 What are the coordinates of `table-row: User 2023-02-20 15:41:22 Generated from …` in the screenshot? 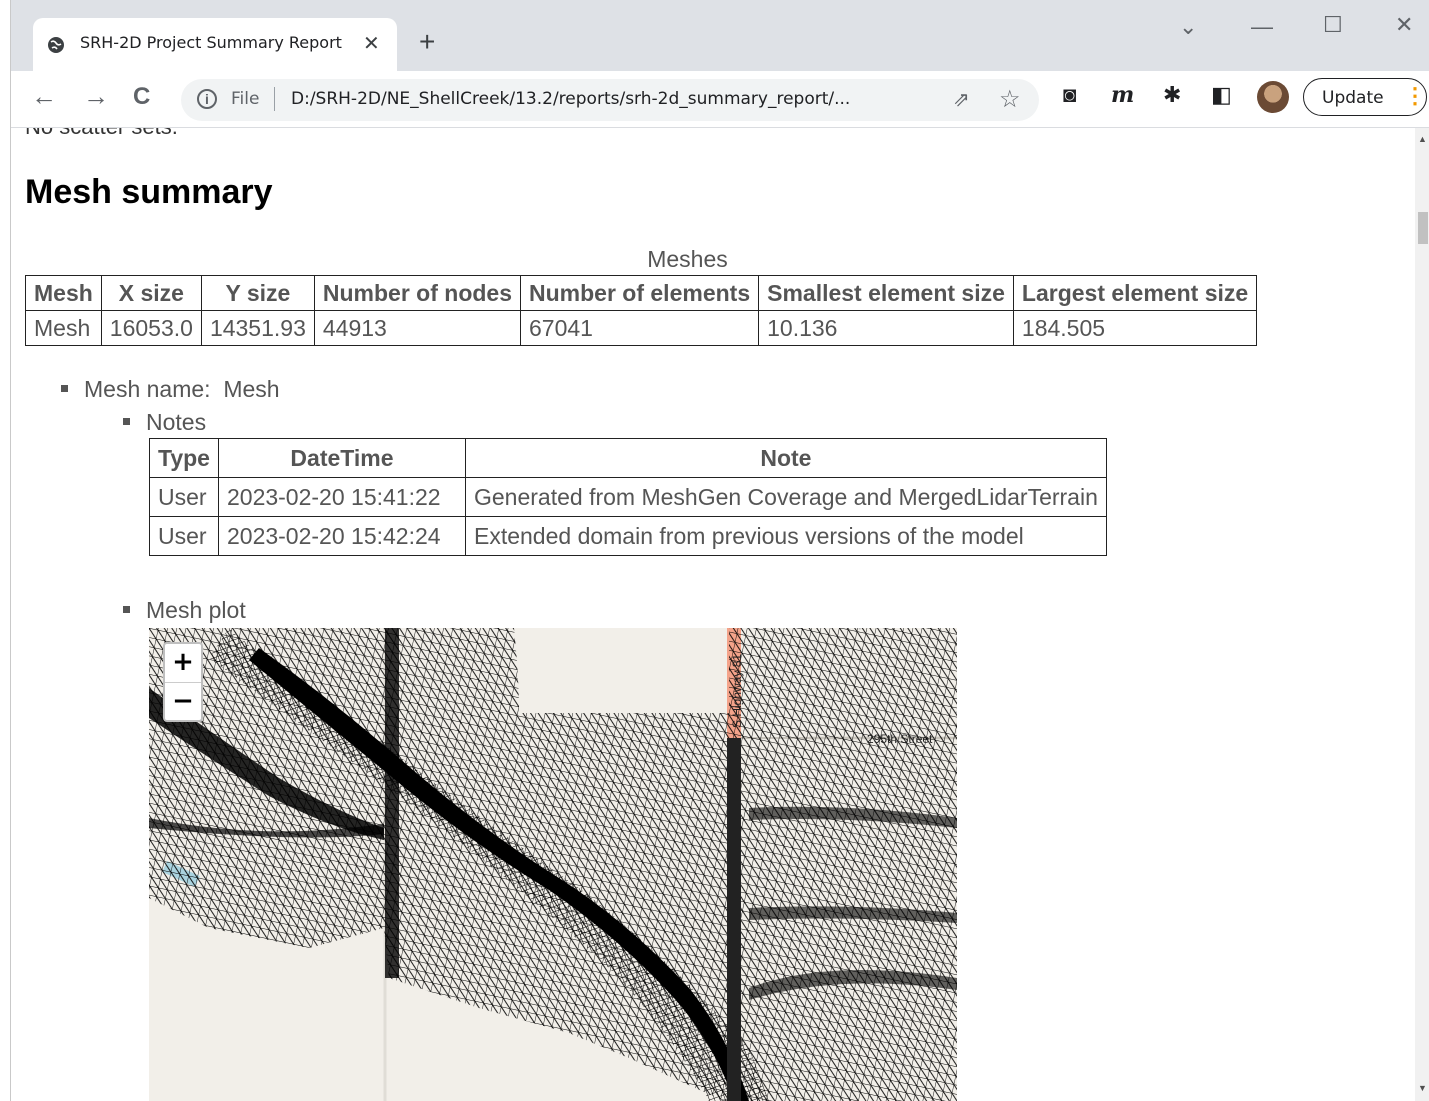 It's located at (628, 497).